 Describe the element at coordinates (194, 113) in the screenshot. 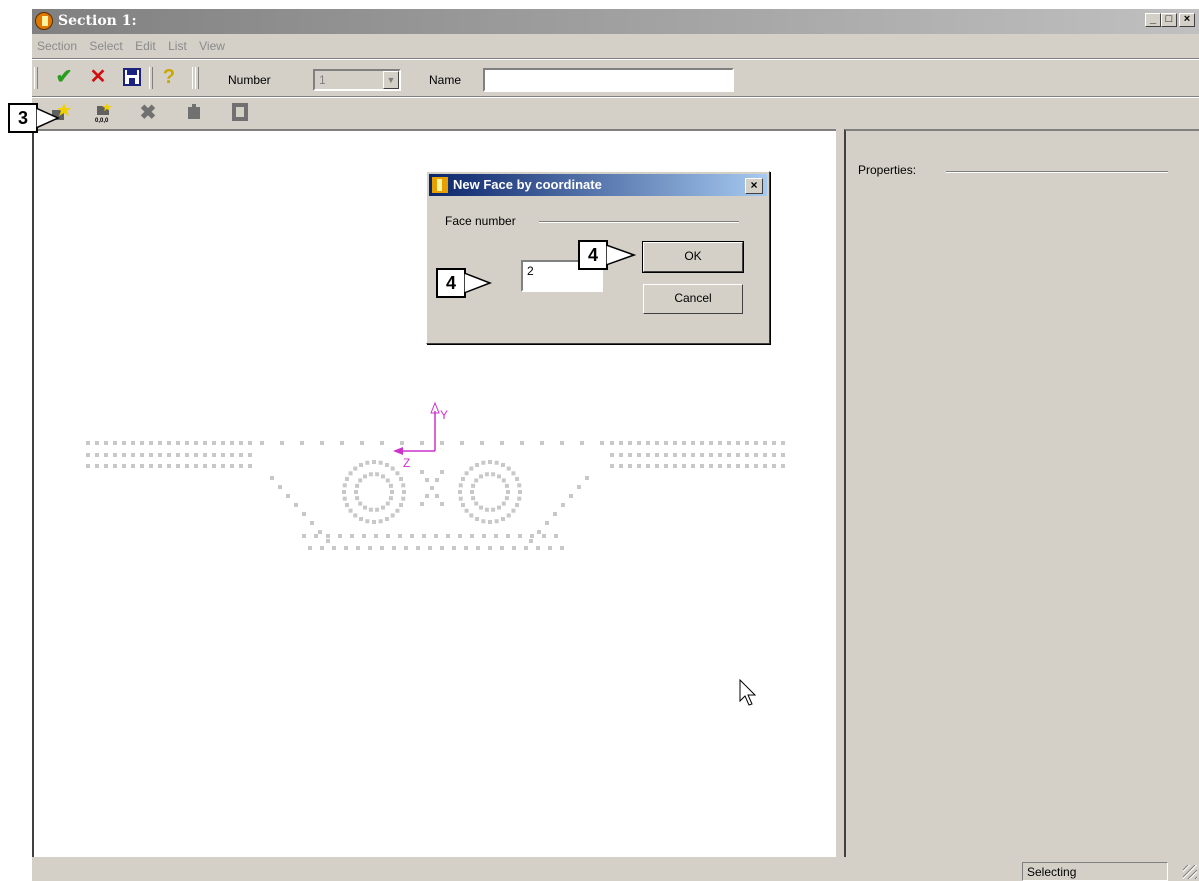

I see `face-icon` at that location.